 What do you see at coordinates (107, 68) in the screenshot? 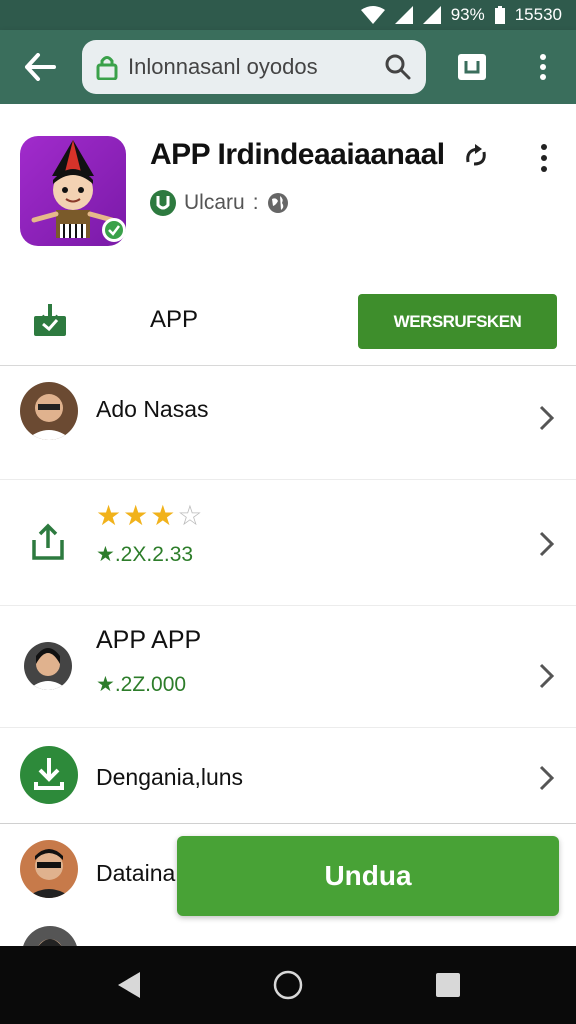
I see `lock-icon` at bounding box center [107, 68].